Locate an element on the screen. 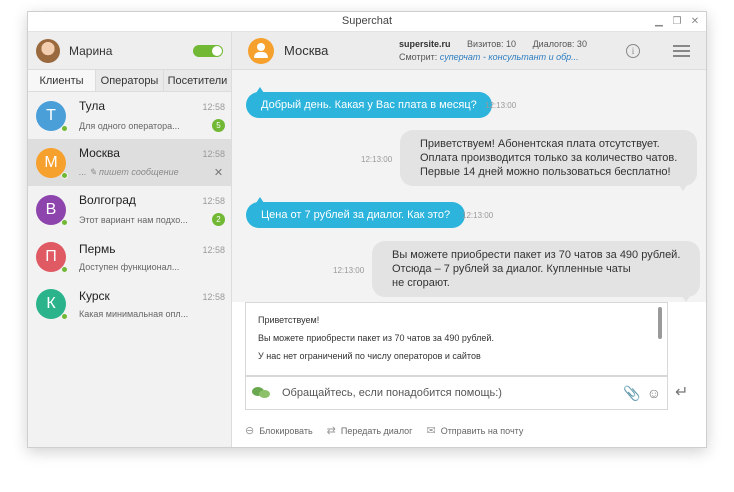 The width and height of the screenshot is (734, 492). incoming-message: Добрый день. Какая у Вас плата в месяц? is located at coordinates (369, 102).